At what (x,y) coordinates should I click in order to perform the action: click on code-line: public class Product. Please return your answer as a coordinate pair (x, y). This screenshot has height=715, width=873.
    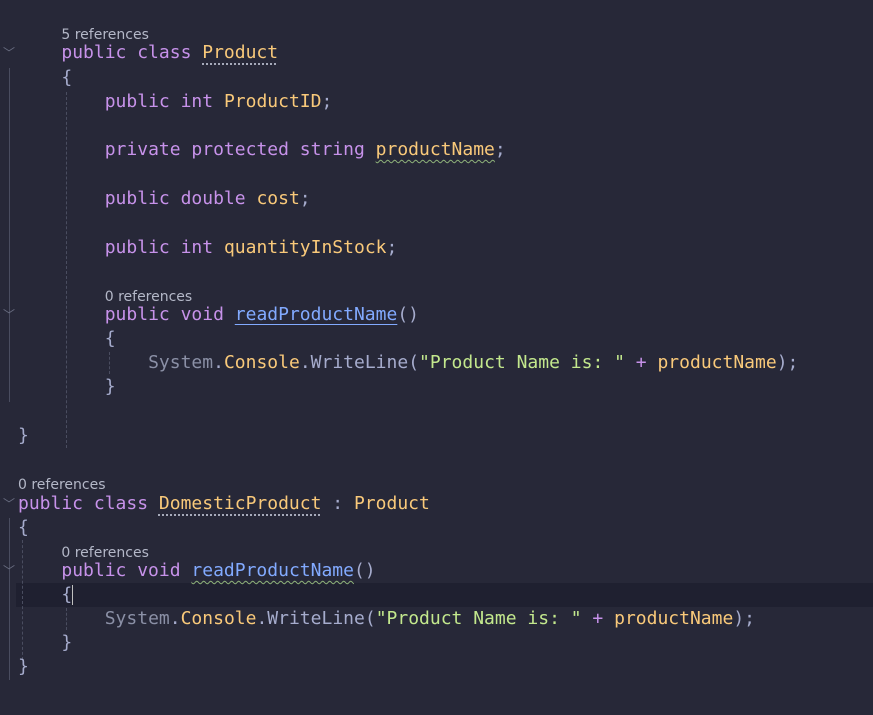
    Looking at the image, I should click on (169, 53).